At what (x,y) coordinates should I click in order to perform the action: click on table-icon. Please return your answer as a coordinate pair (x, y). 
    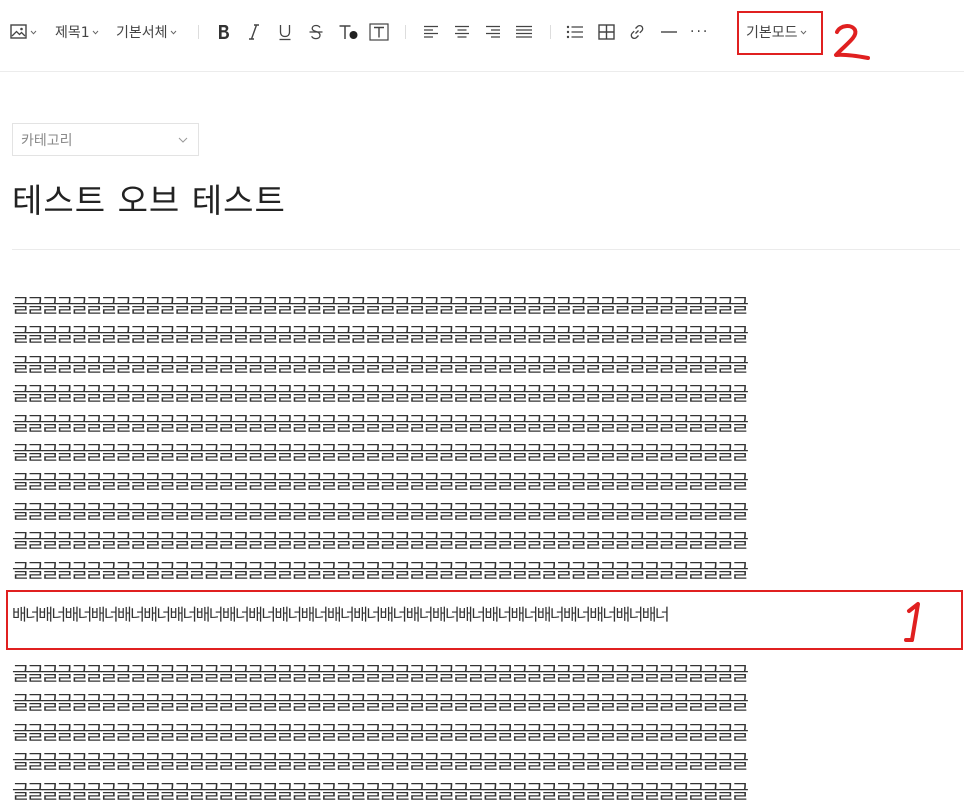
    Looking at the image, I should click on (606, 32).